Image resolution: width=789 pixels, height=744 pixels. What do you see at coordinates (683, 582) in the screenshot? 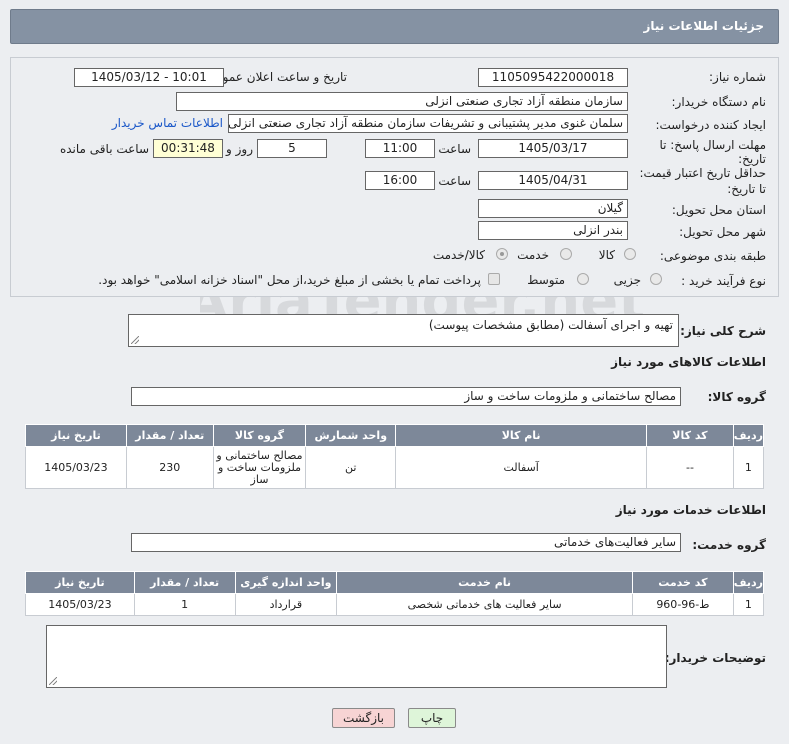
I see `col-service-code: کد خدمت` at bounding box center [683, 582].